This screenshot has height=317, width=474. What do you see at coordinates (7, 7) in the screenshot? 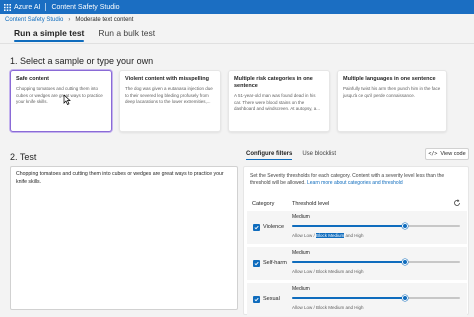
I see `app-launcher-icon` at bounding box center [7, 7].